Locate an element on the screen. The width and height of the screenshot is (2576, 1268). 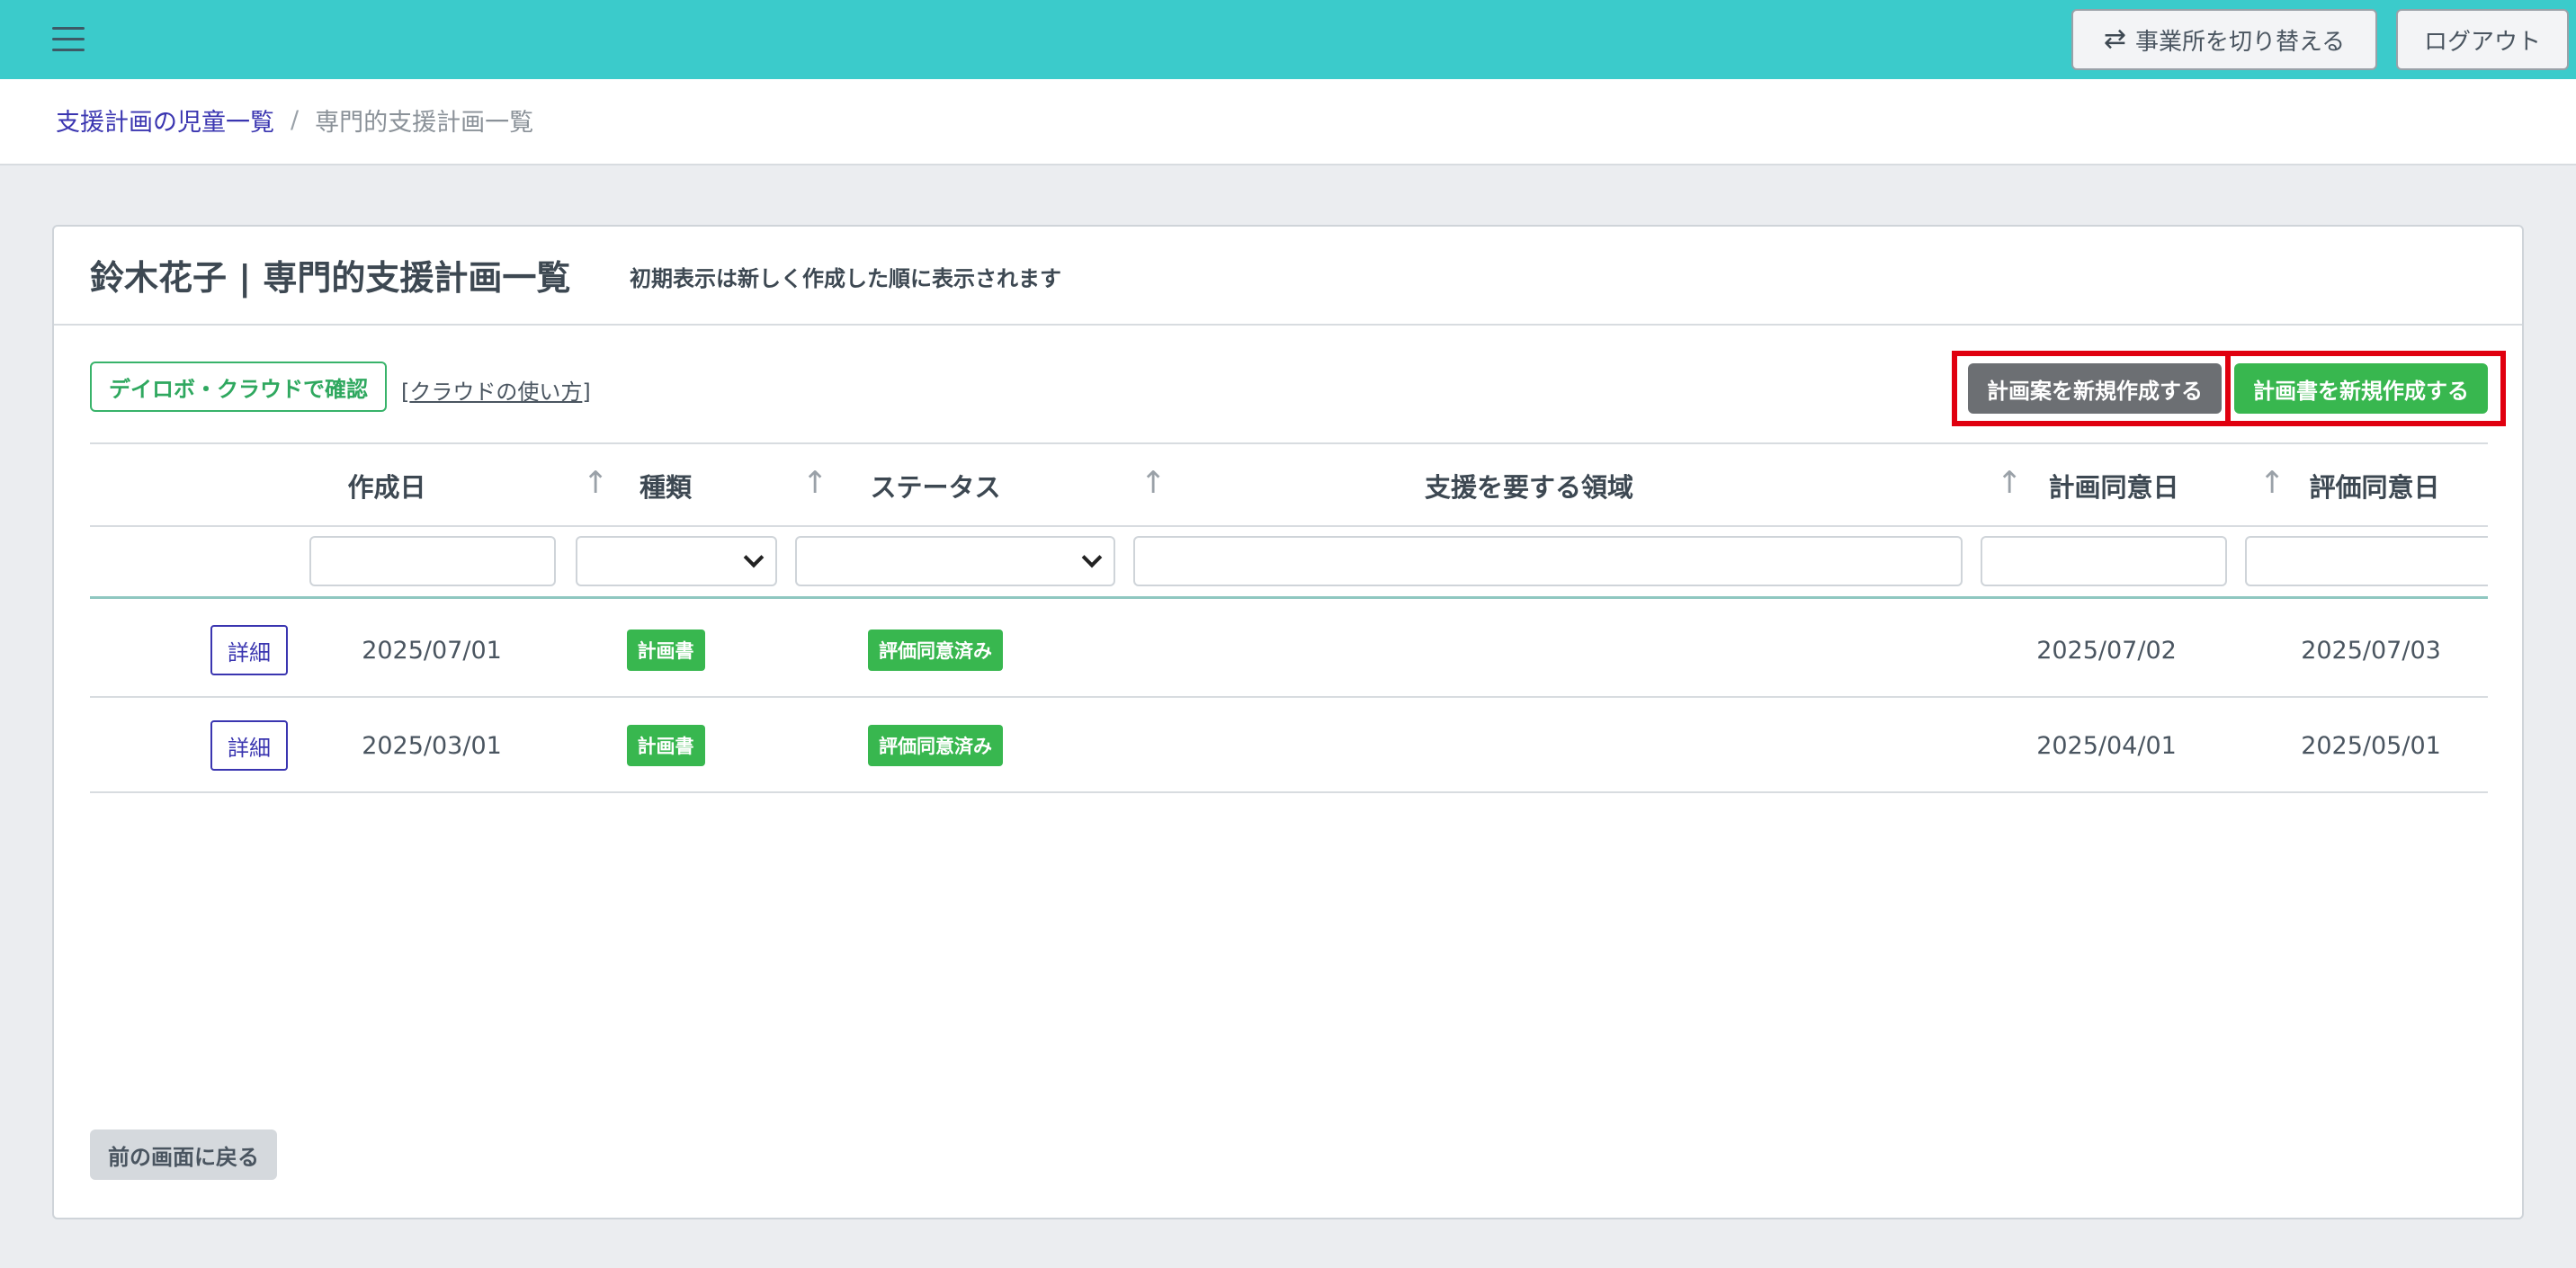
sort-note: 初期表示は新しく作成した順に表示されます is located at coordinates (845, 278).